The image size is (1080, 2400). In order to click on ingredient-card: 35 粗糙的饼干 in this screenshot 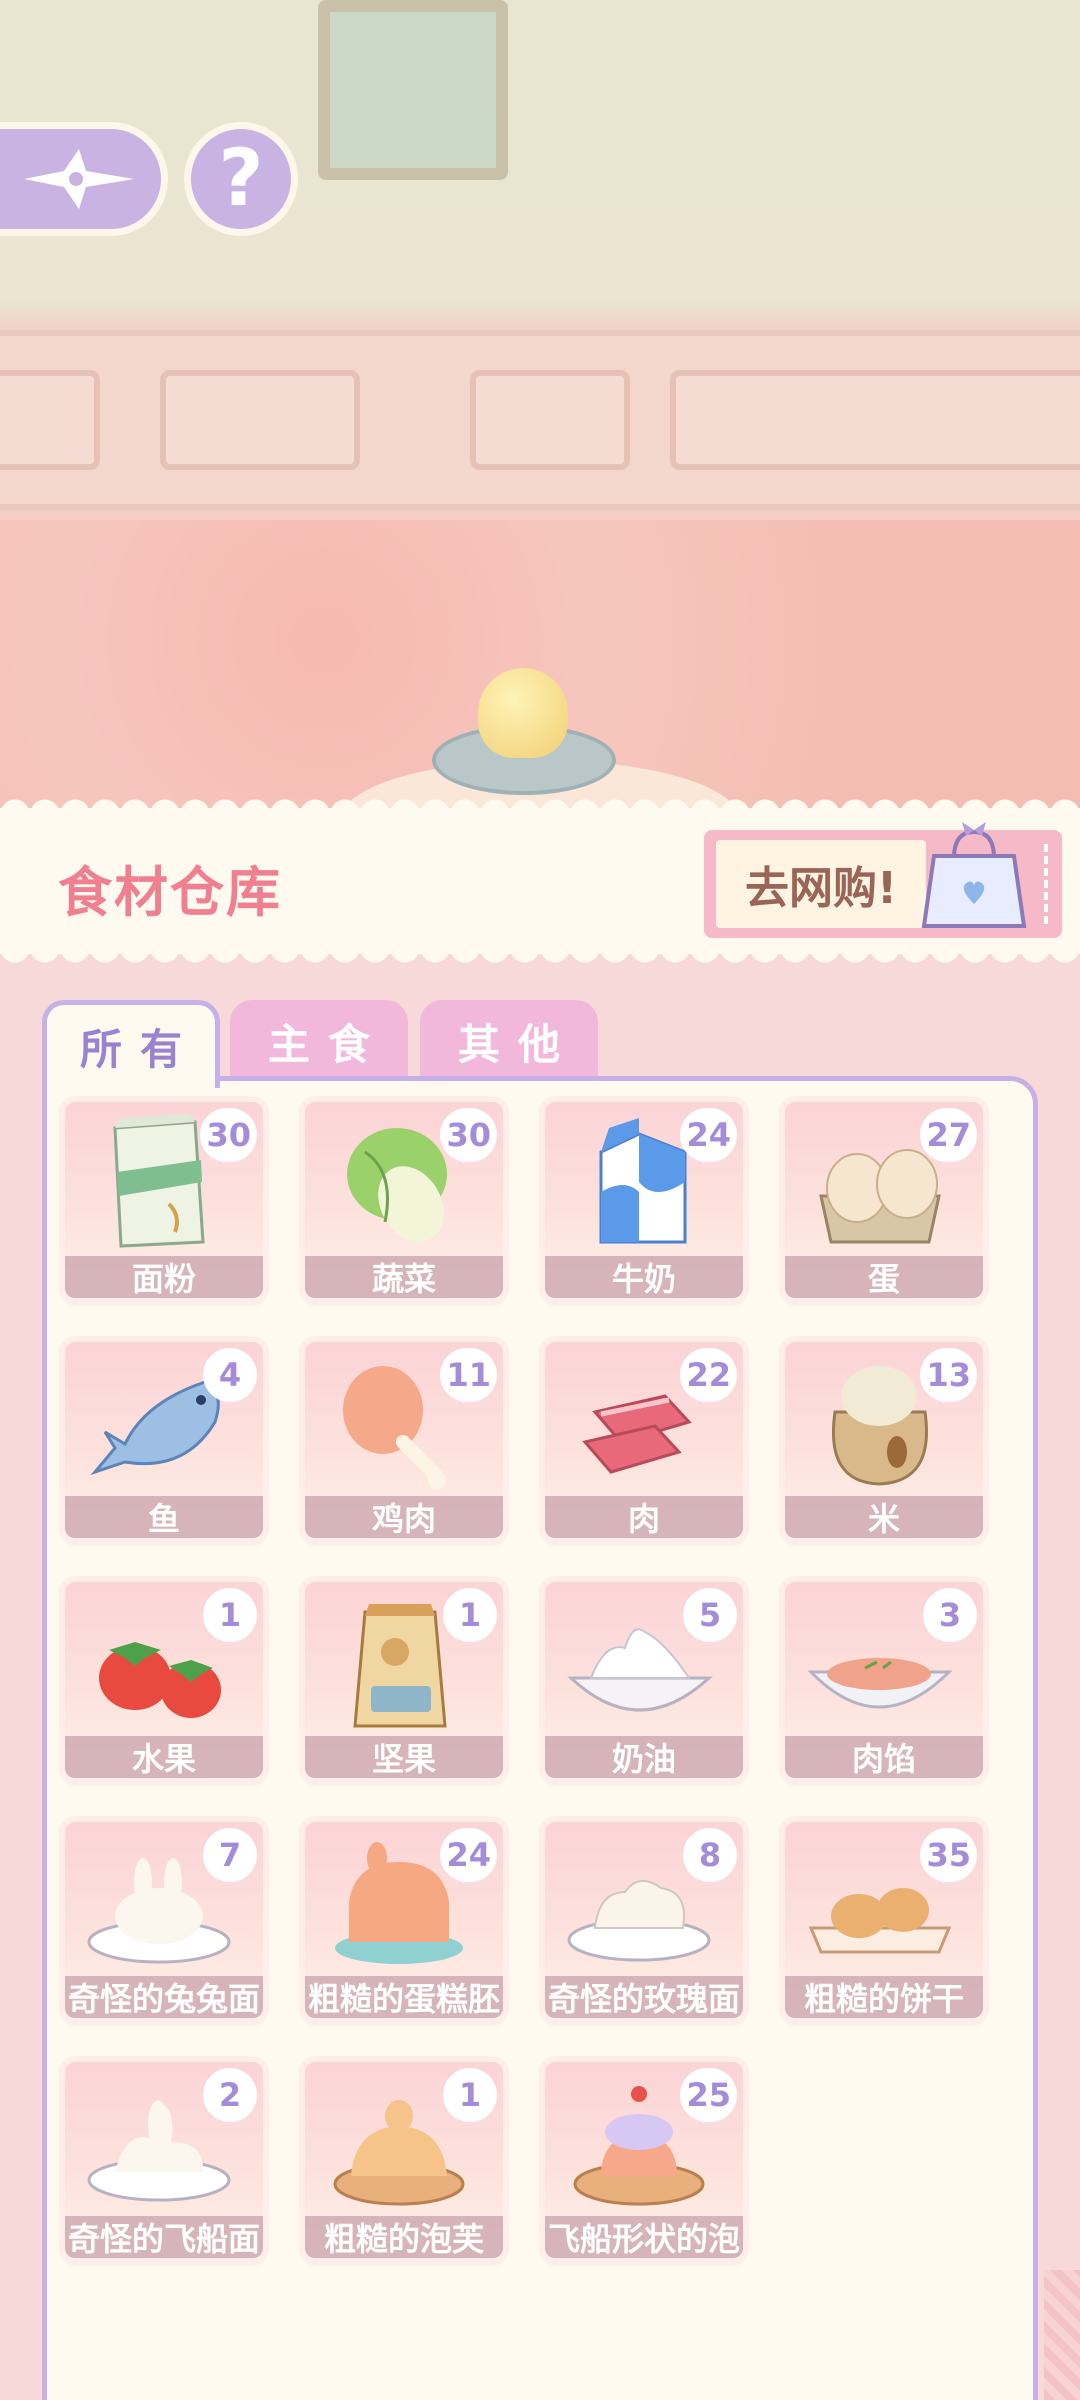, I will do `click(884, 1920)`.